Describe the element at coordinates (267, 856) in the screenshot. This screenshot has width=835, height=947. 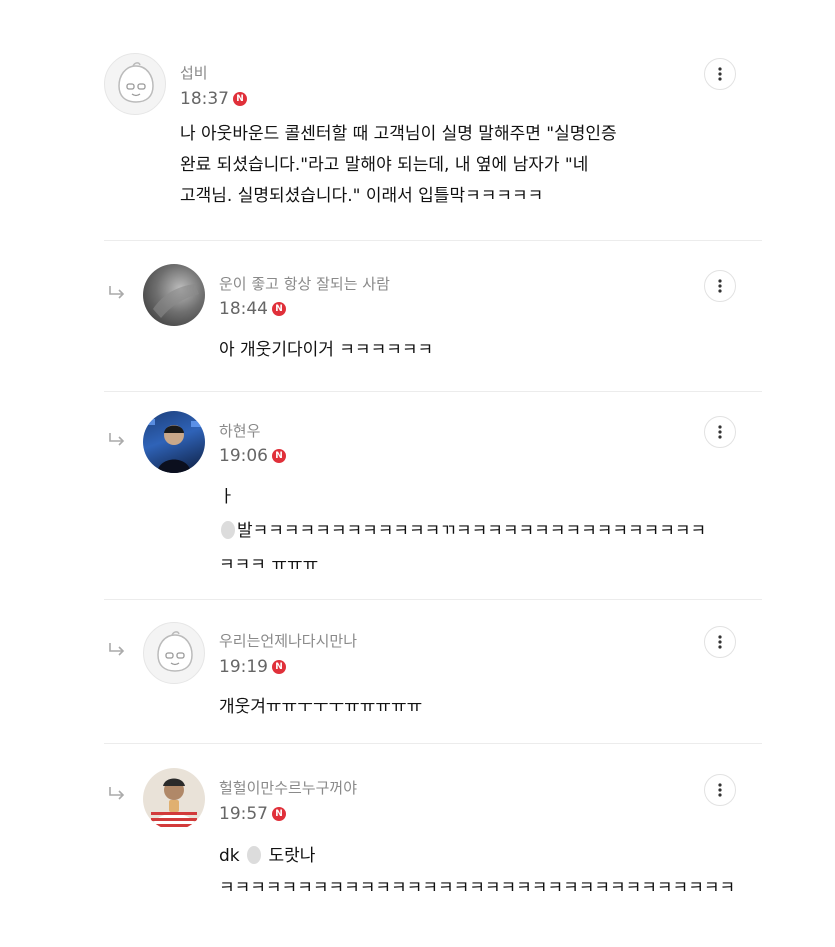
I see `comment-line: dk 도랏나` at that location.